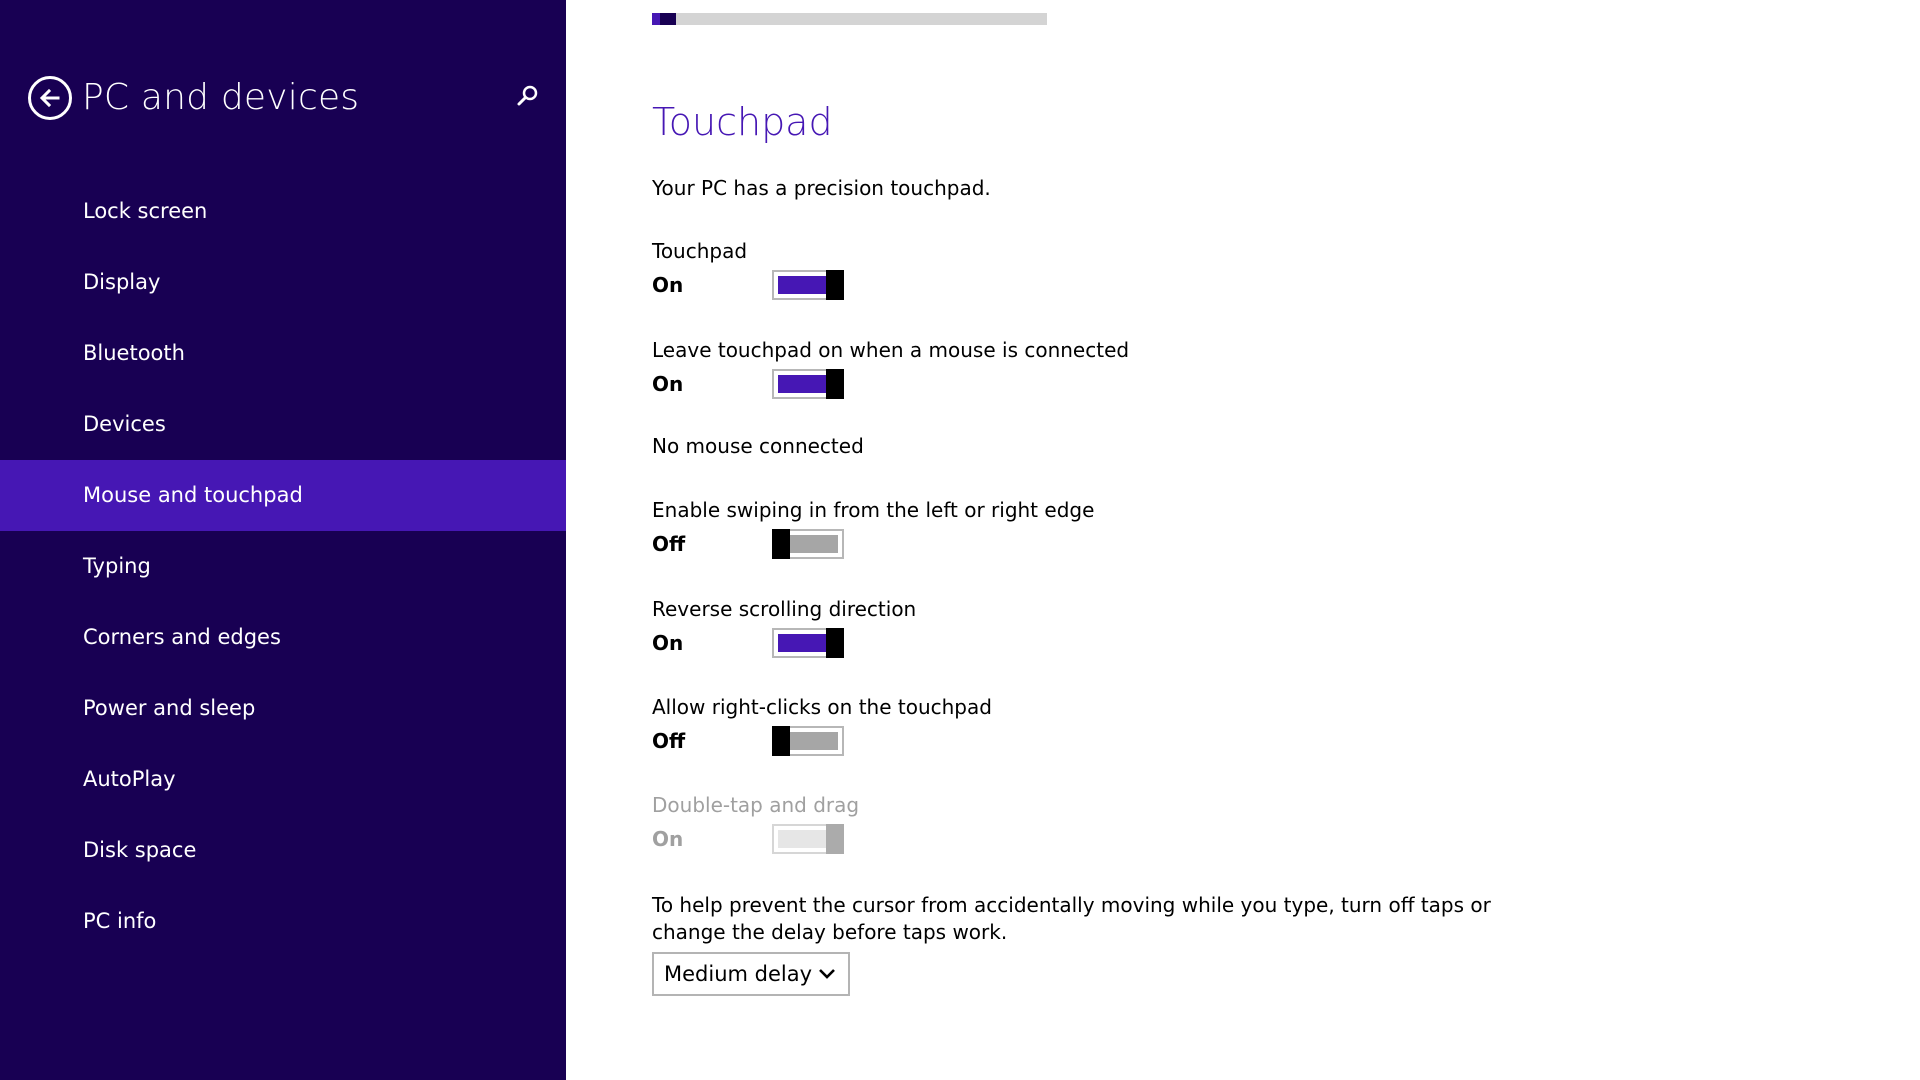 This screenshot has width=1920, height=1080. What do you see at coordinates (808, 839) in the screenshot?
I see `double-tap-drag-toggle` at bounding box center [808, 839].